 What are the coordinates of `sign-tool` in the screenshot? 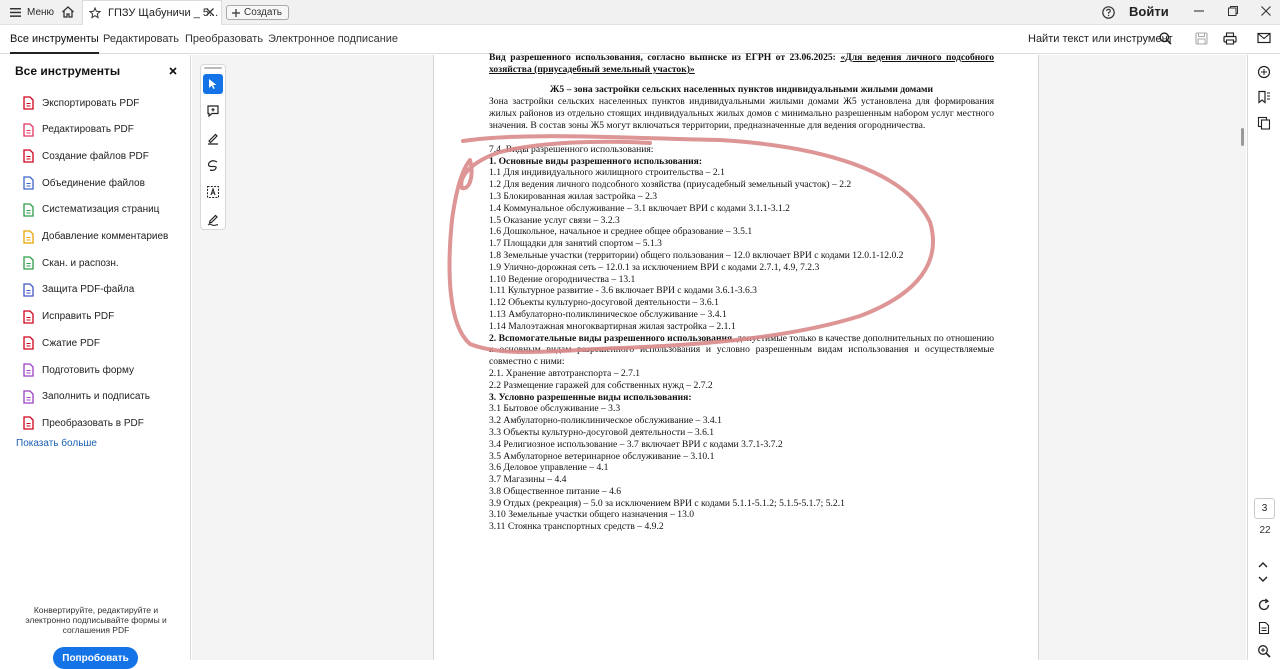 It's located at (213, 219).